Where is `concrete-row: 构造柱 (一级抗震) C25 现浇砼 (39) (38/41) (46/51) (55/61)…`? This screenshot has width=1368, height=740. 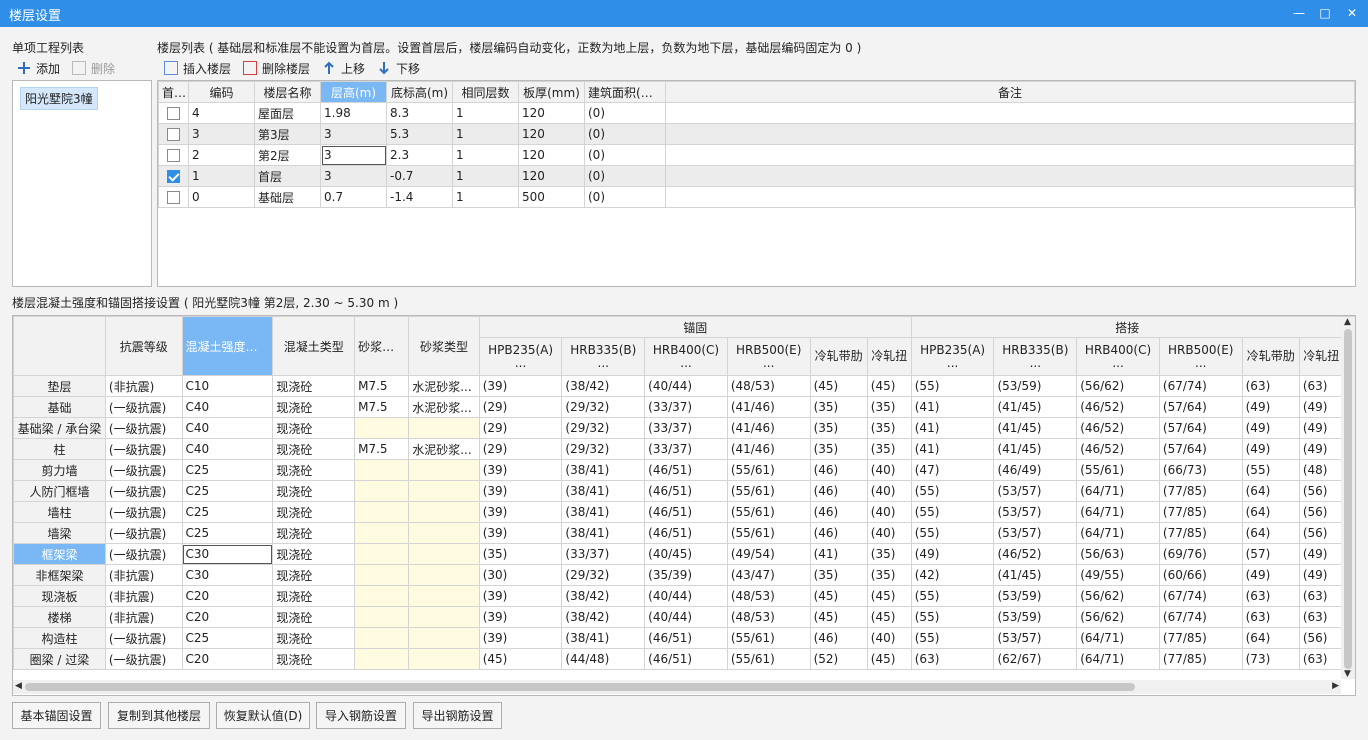
concrete-row: 构造柱 (一级抗震) C25 现浇砼 (39) (38/41) (46/51) (55/61)… is located at coordinates (684, 638).